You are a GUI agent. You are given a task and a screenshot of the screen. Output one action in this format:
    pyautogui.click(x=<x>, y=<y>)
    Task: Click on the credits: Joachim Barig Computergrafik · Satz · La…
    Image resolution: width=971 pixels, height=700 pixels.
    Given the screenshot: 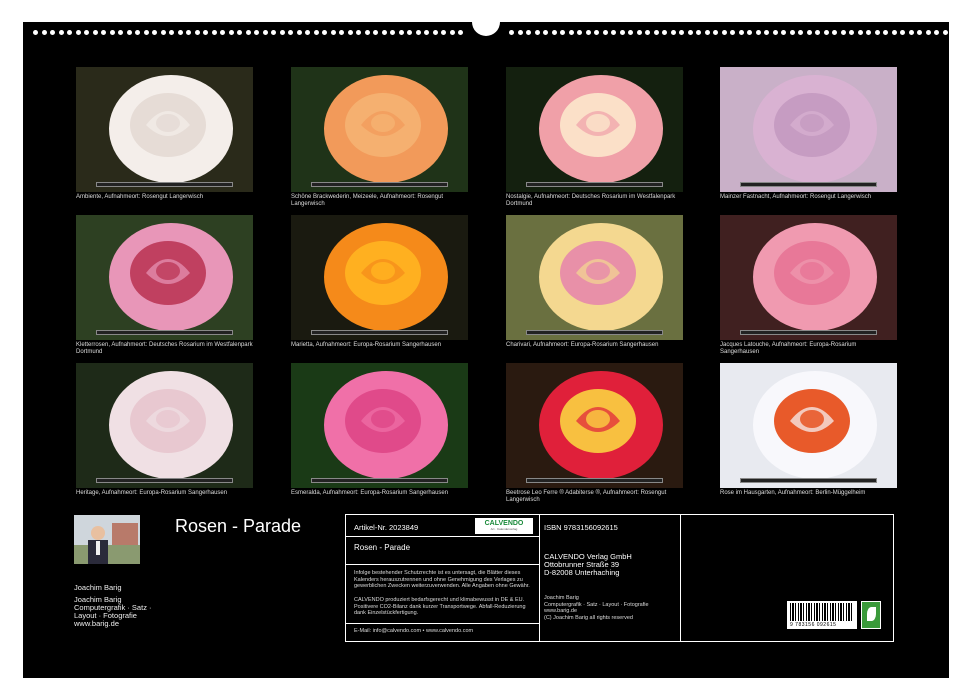 What is the action you would take?
    pyautogui.click(x=611, y=608)
    